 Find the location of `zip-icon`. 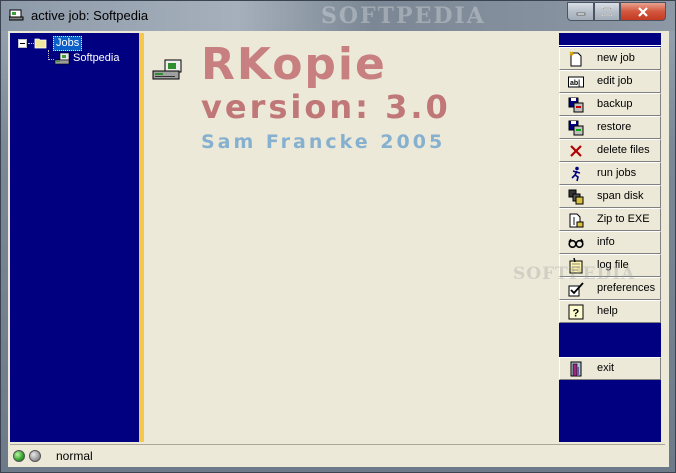

zip-icon is located at coordinates (576, 220).